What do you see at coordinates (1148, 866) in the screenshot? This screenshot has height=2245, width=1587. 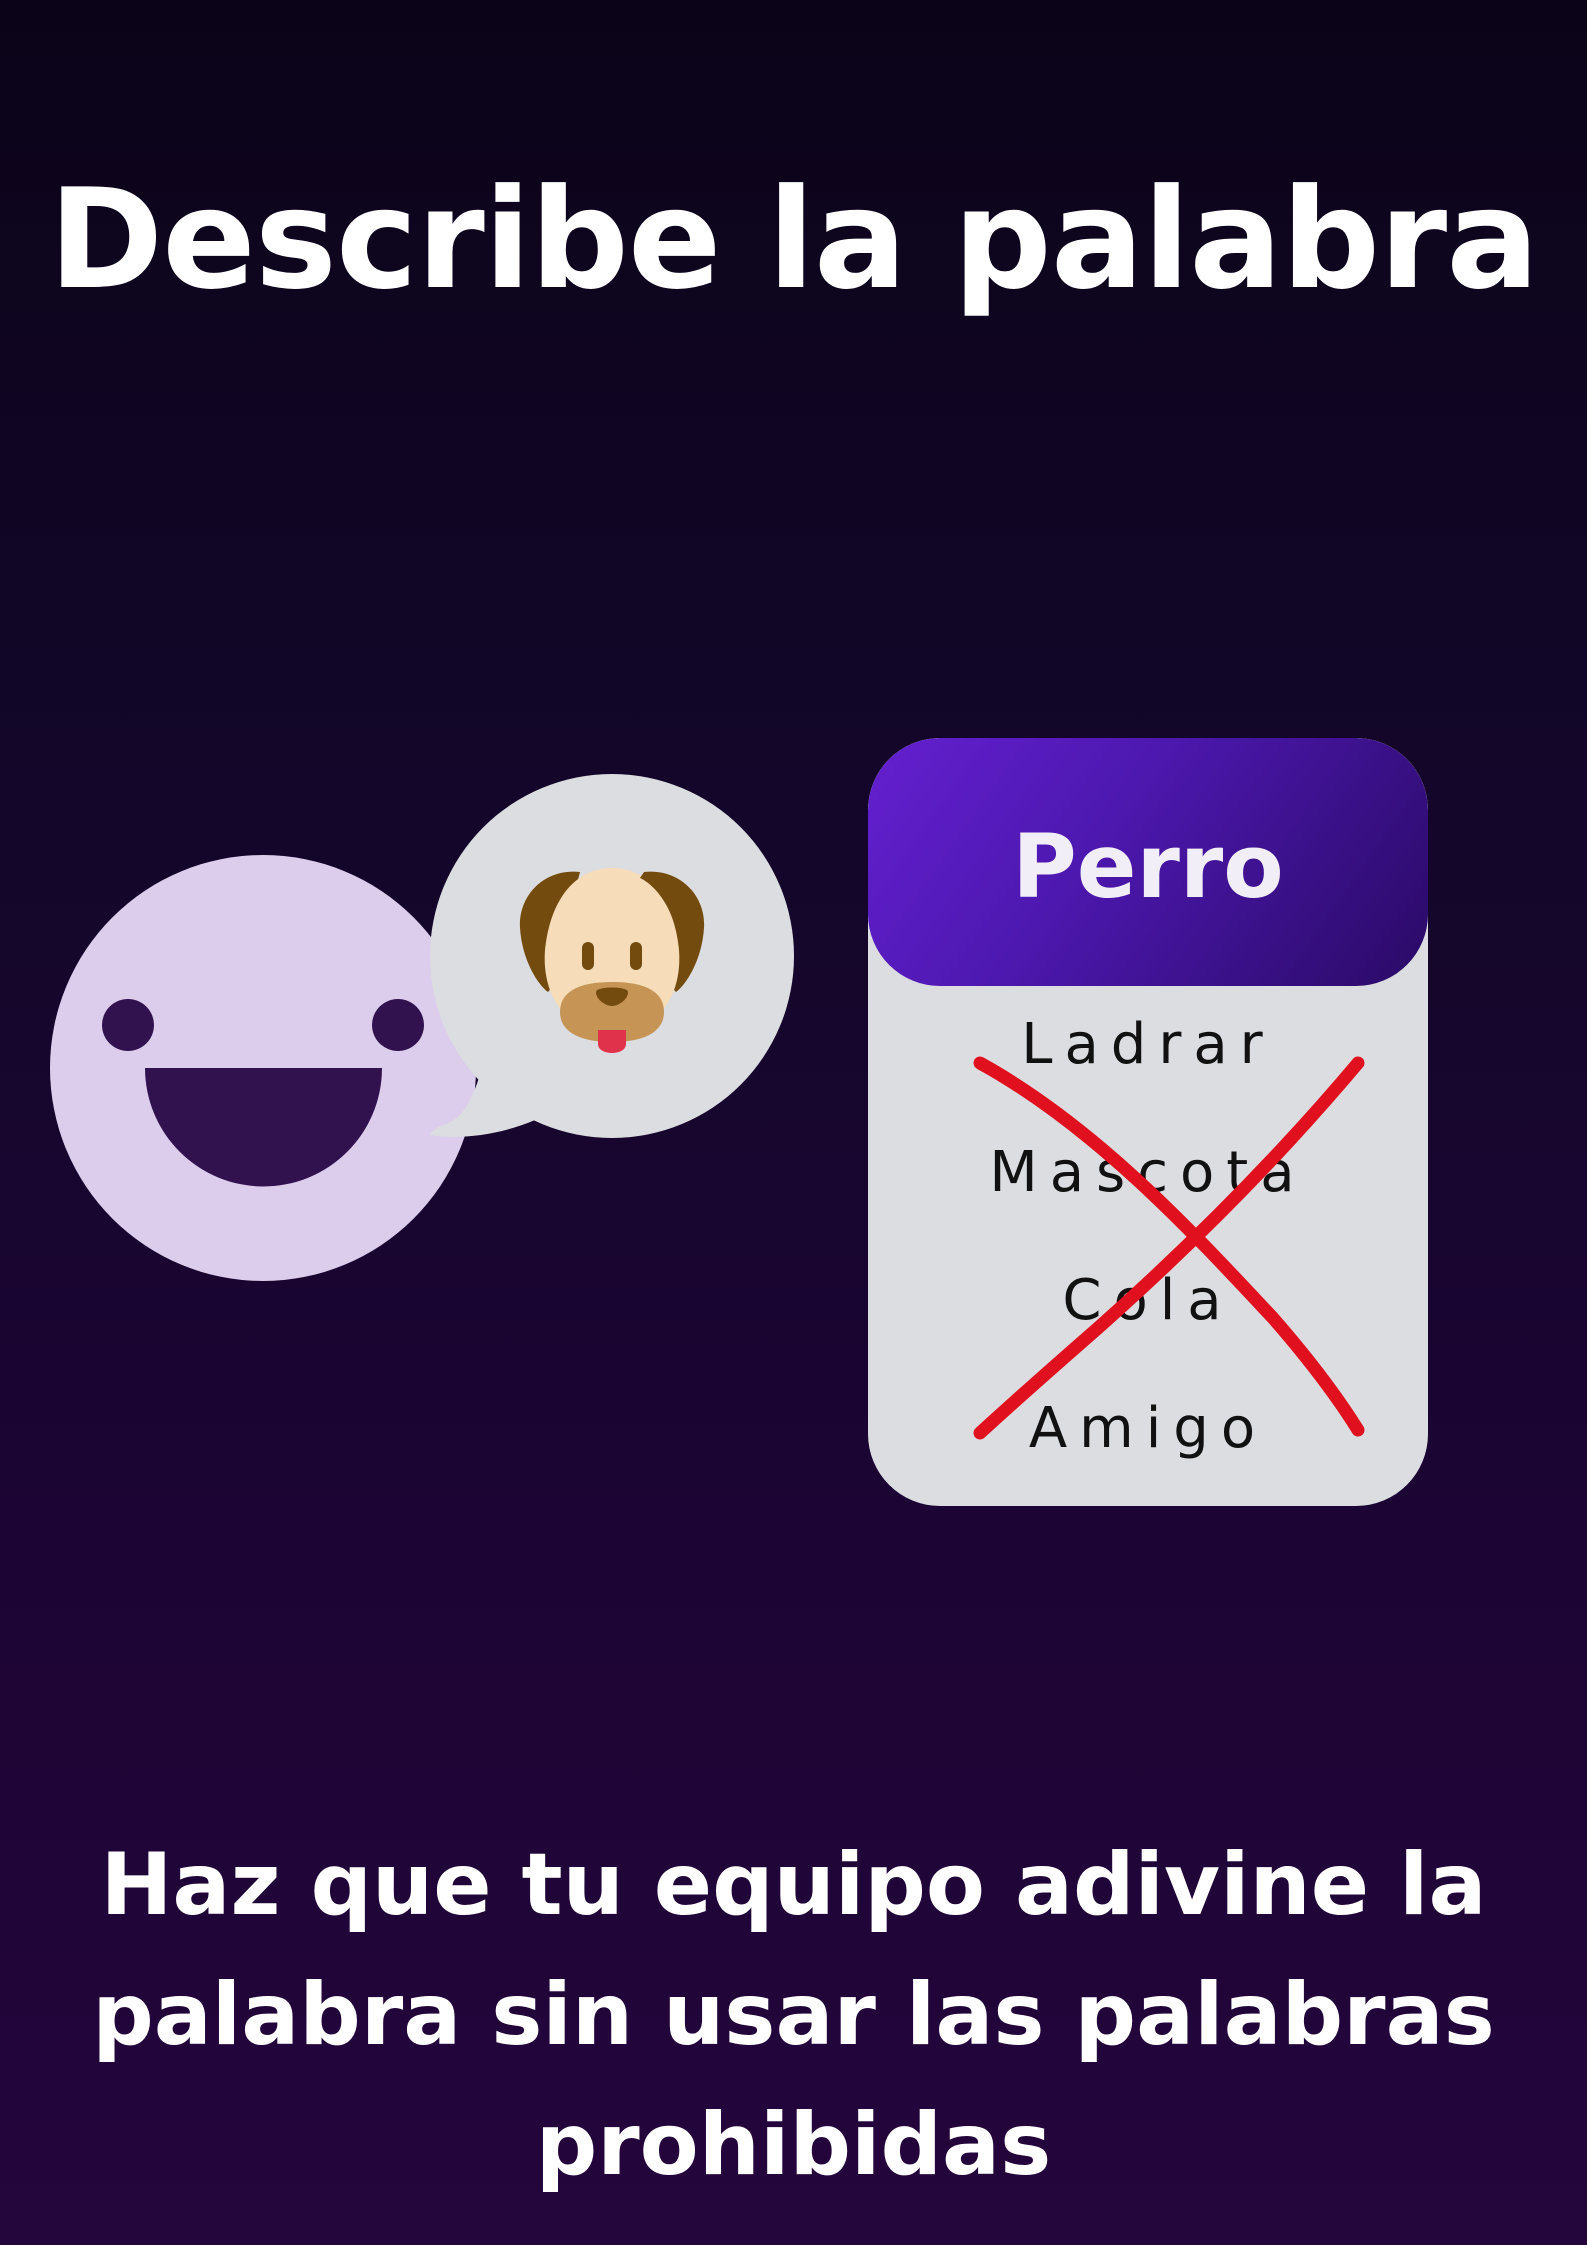 I see `target-word: Perro` at bounding box center [1148, 866].